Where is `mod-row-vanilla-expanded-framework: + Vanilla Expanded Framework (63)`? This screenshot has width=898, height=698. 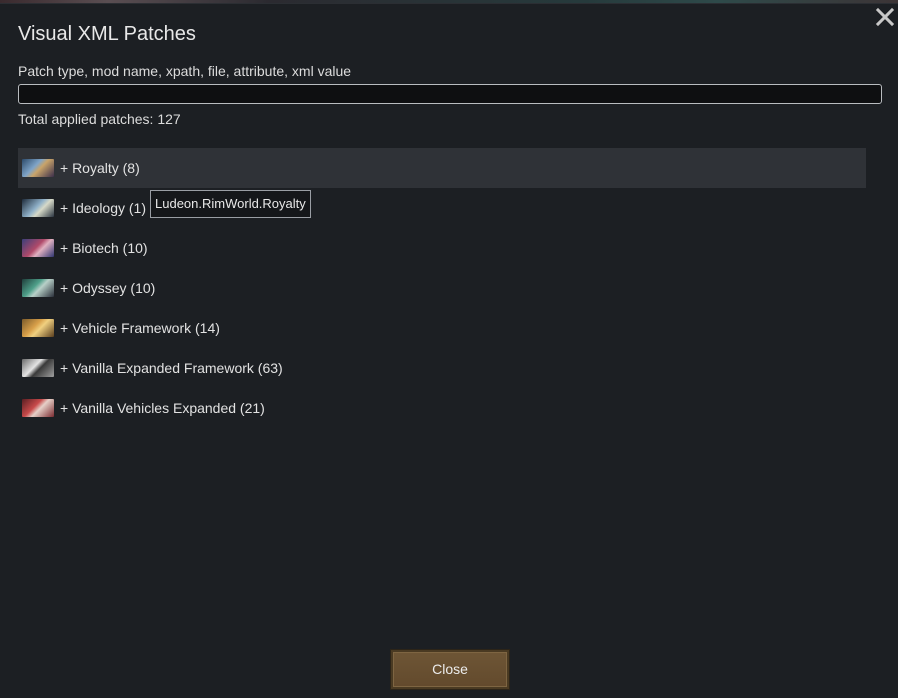
mod-row-vanilla-expanded-framework: + Vanilla Expanded Framework (63) is located at coordinates (442, 368).